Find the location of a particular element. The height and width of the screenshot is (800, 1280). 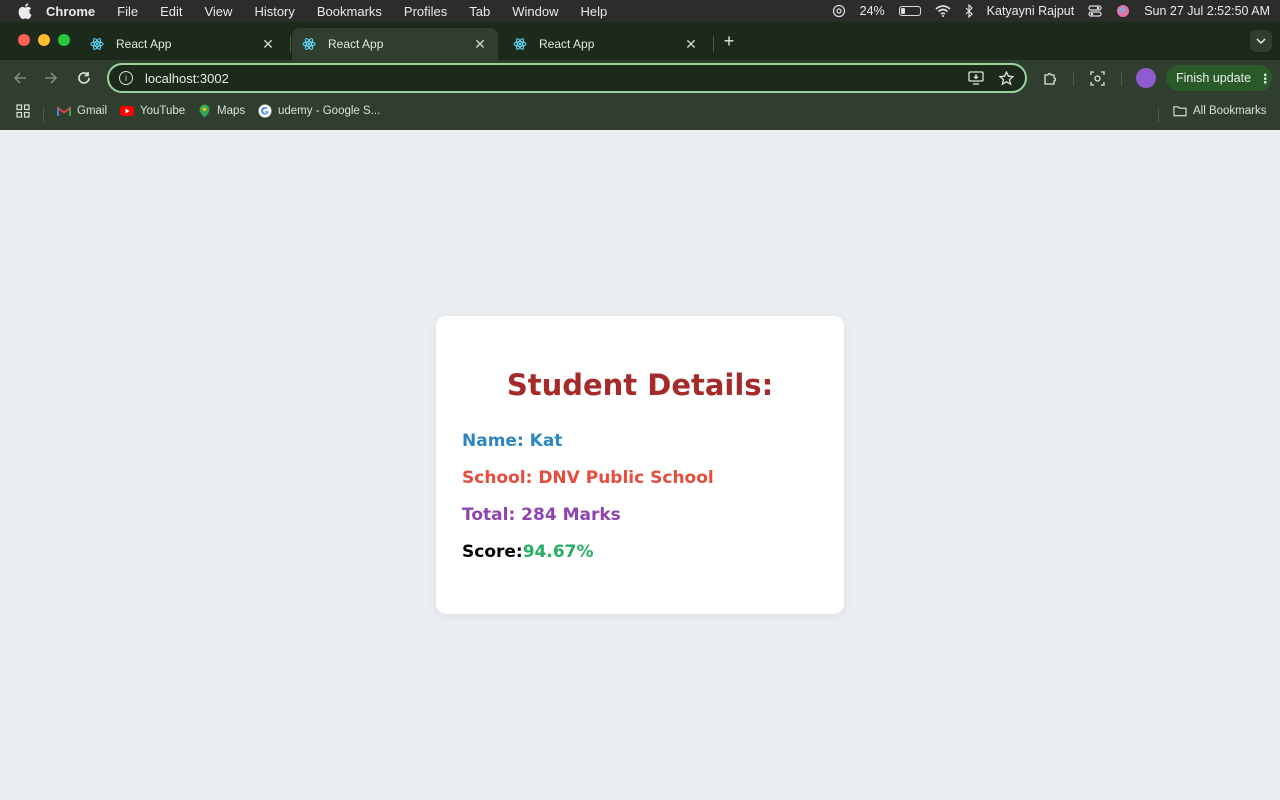

fullscreen-window-icon is located at coordinates (64, 40).